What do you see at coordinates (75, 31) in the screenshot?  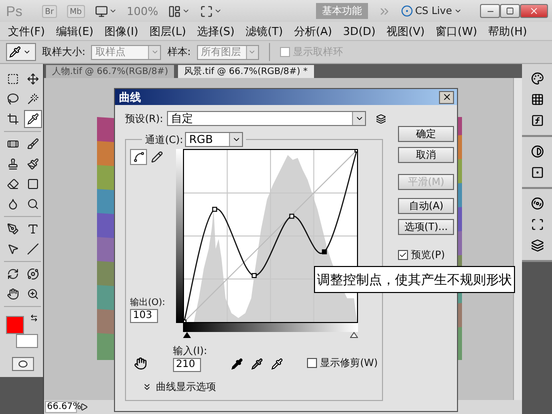 I see `menu-item: 编辑(E)` at bounding box center [75, 31].